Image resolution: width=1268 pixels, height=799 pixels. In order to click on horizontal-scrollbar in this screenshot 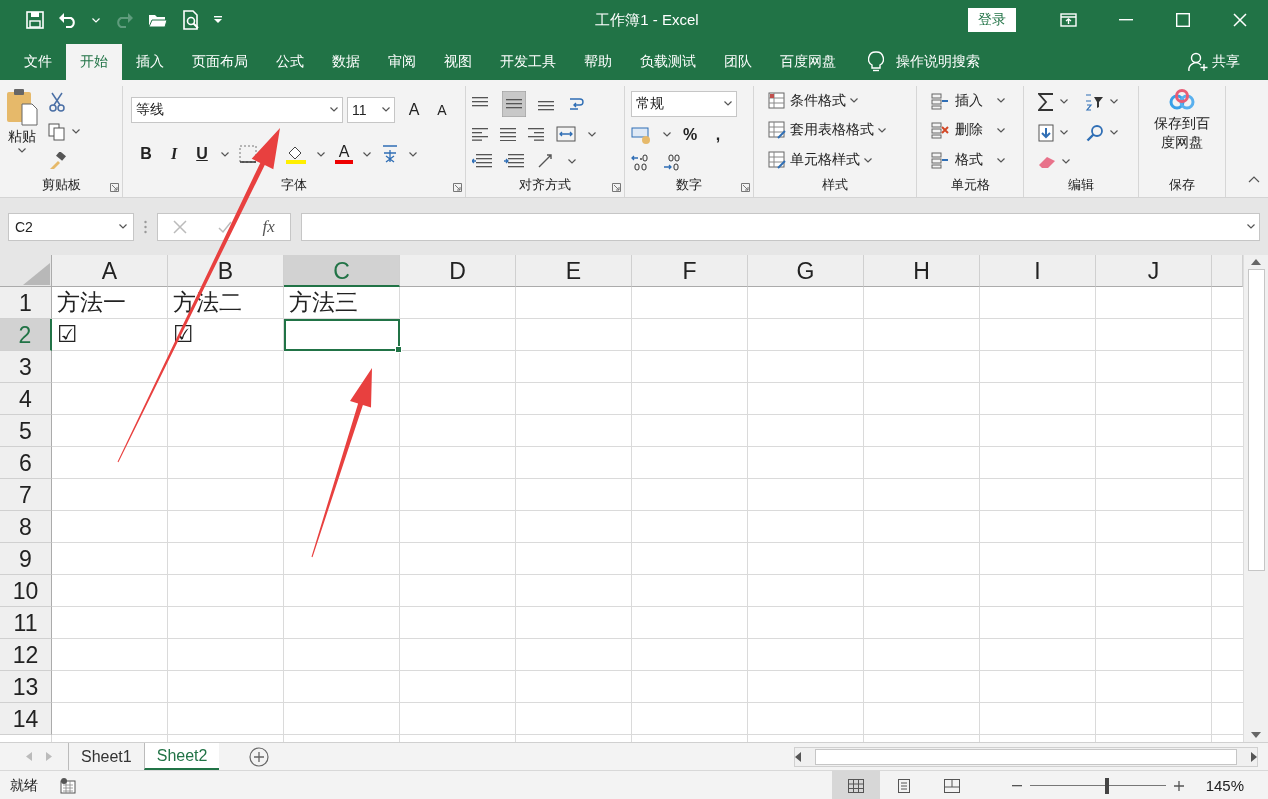, I will do `click(1026, 756)`.